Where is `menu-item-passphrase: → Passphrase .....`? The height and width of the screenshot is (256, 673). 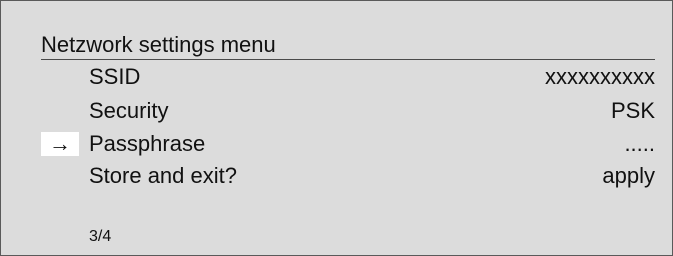
menu-item-passphrase: → Passphrase ..... is located at coordinates (348, 144).